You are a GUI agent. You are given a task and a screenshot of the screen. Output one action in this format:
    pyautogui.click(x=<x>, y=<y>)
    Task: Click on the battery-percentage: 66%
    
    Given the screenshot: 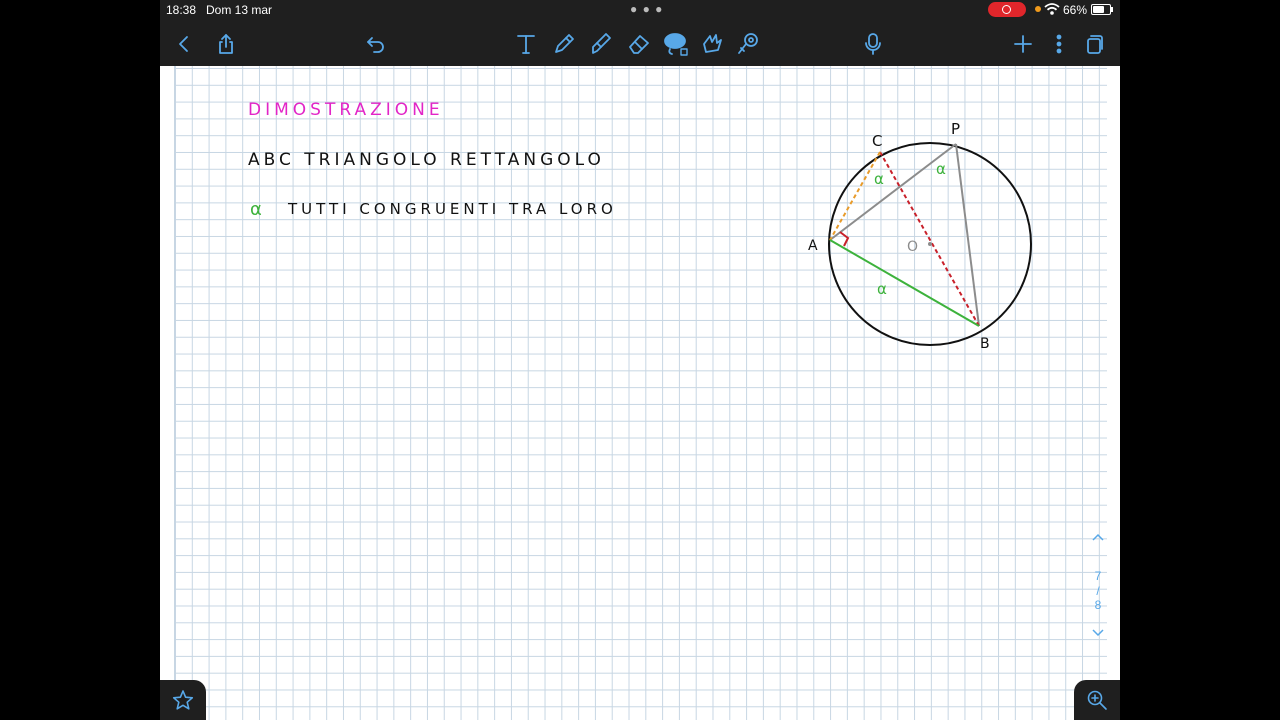 What is the action you would take?
    pyautogui.click(x=1075, y=10)
    